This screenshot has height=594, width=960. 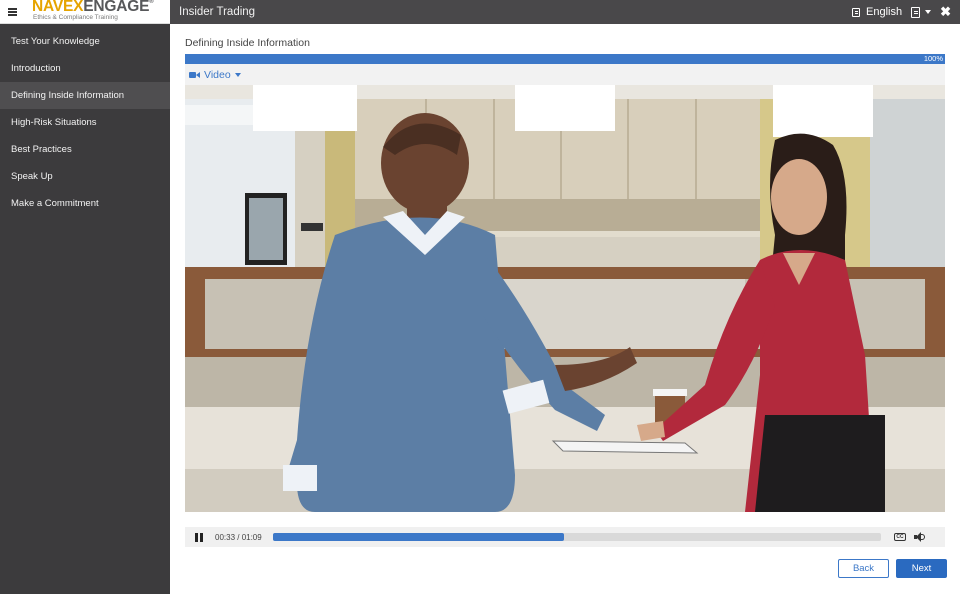 I want to click on video-tab-label: Video, so click(x=217, y=74).